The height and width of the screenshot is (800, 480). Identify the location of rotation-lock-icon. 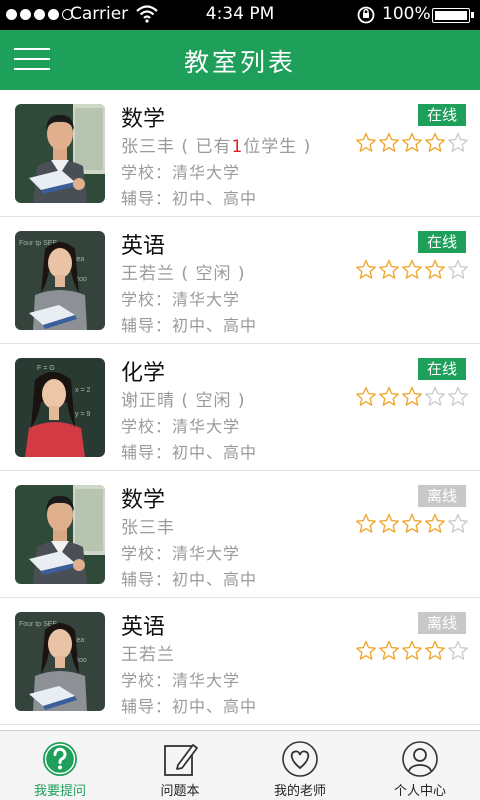
(366, 17).